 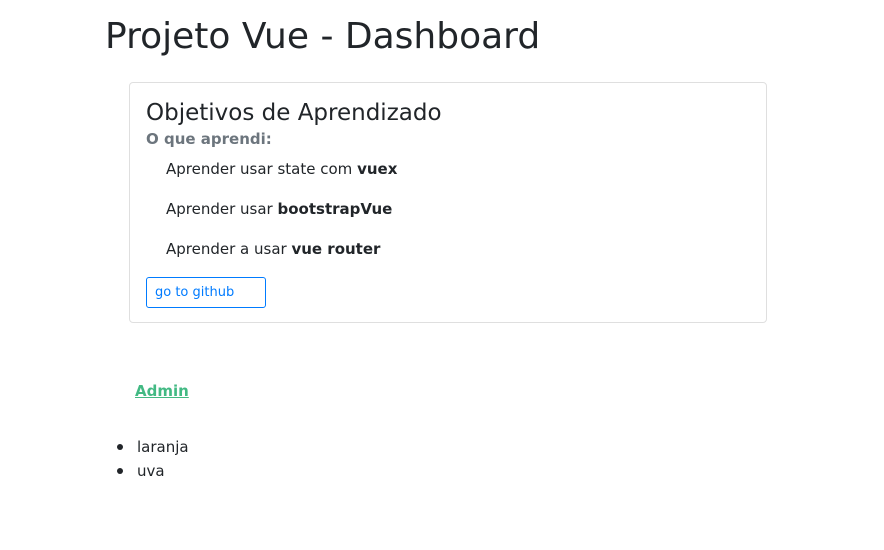 I want to click on objective-text: Aprender a usar, so click(x=229, y=249).